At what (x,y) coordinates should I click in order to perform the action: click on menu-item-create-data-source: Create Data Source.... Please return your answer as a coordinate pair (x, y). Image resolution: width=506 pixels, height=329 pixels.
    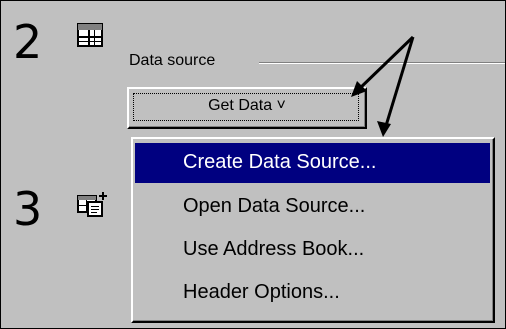
    Looking at the image, I should click on (312, 163).